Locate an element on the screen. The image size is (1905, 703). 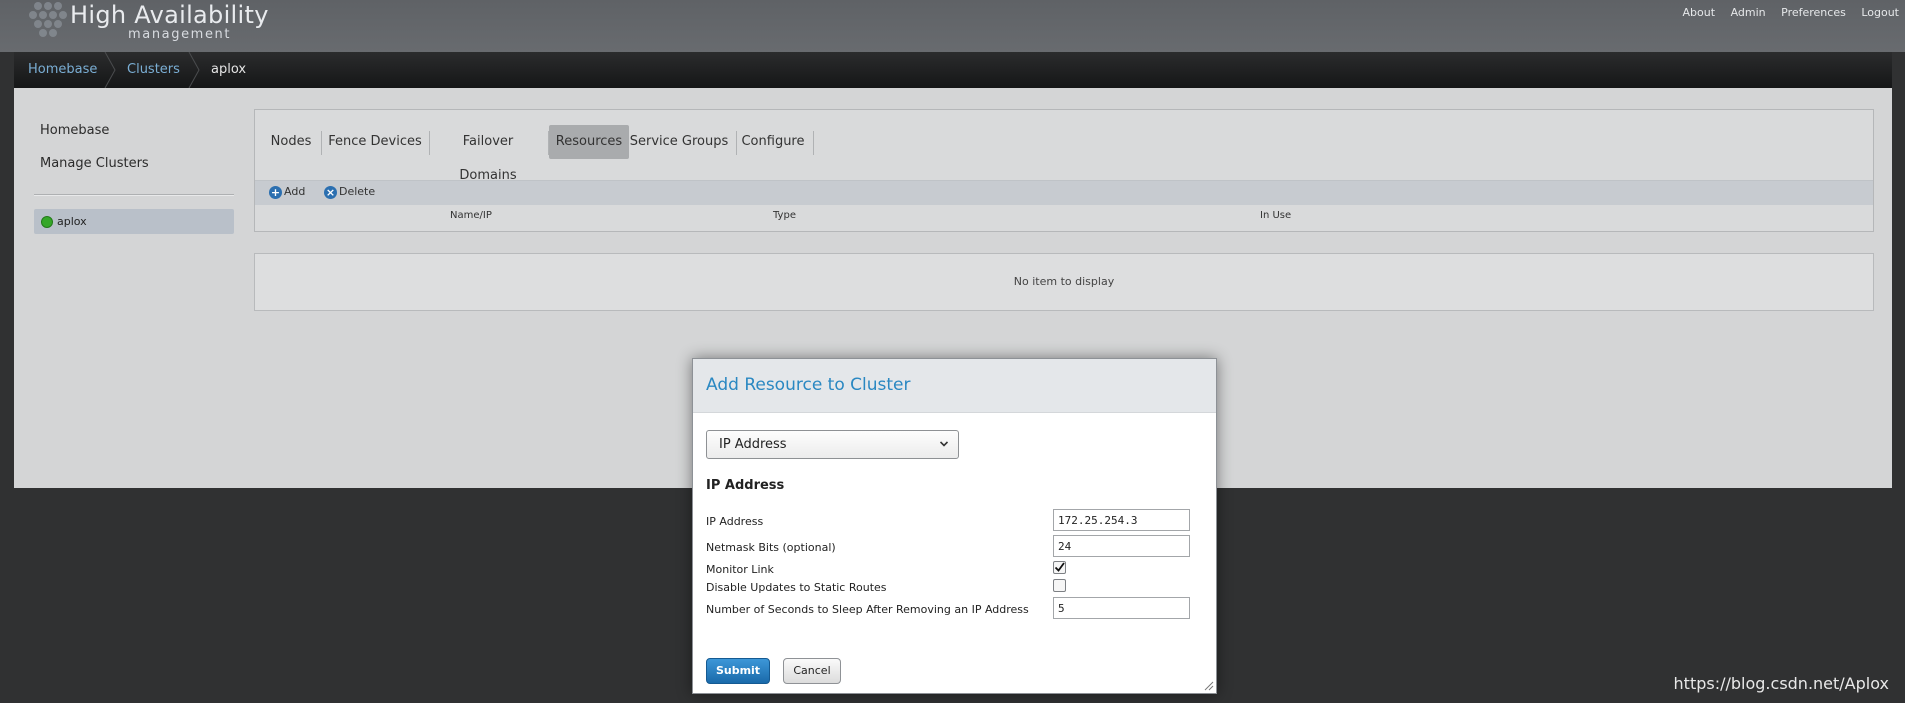
chevron-down-icon is located at coordinates (944, 444).